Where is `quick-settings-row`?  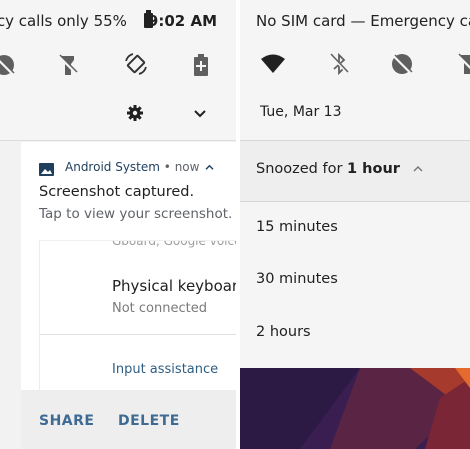
quick-settings-row is located at coordinates (118, 91).